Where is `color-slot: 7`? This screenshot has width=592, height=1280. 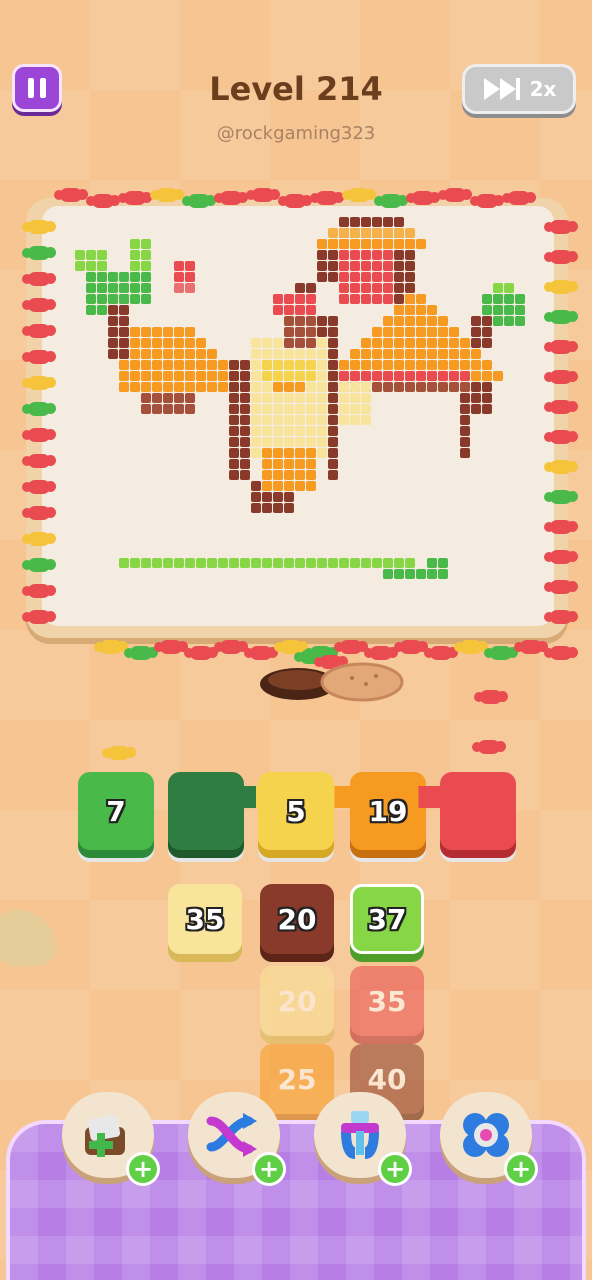
color-slot: 7 is located at coordinates (116, 811).